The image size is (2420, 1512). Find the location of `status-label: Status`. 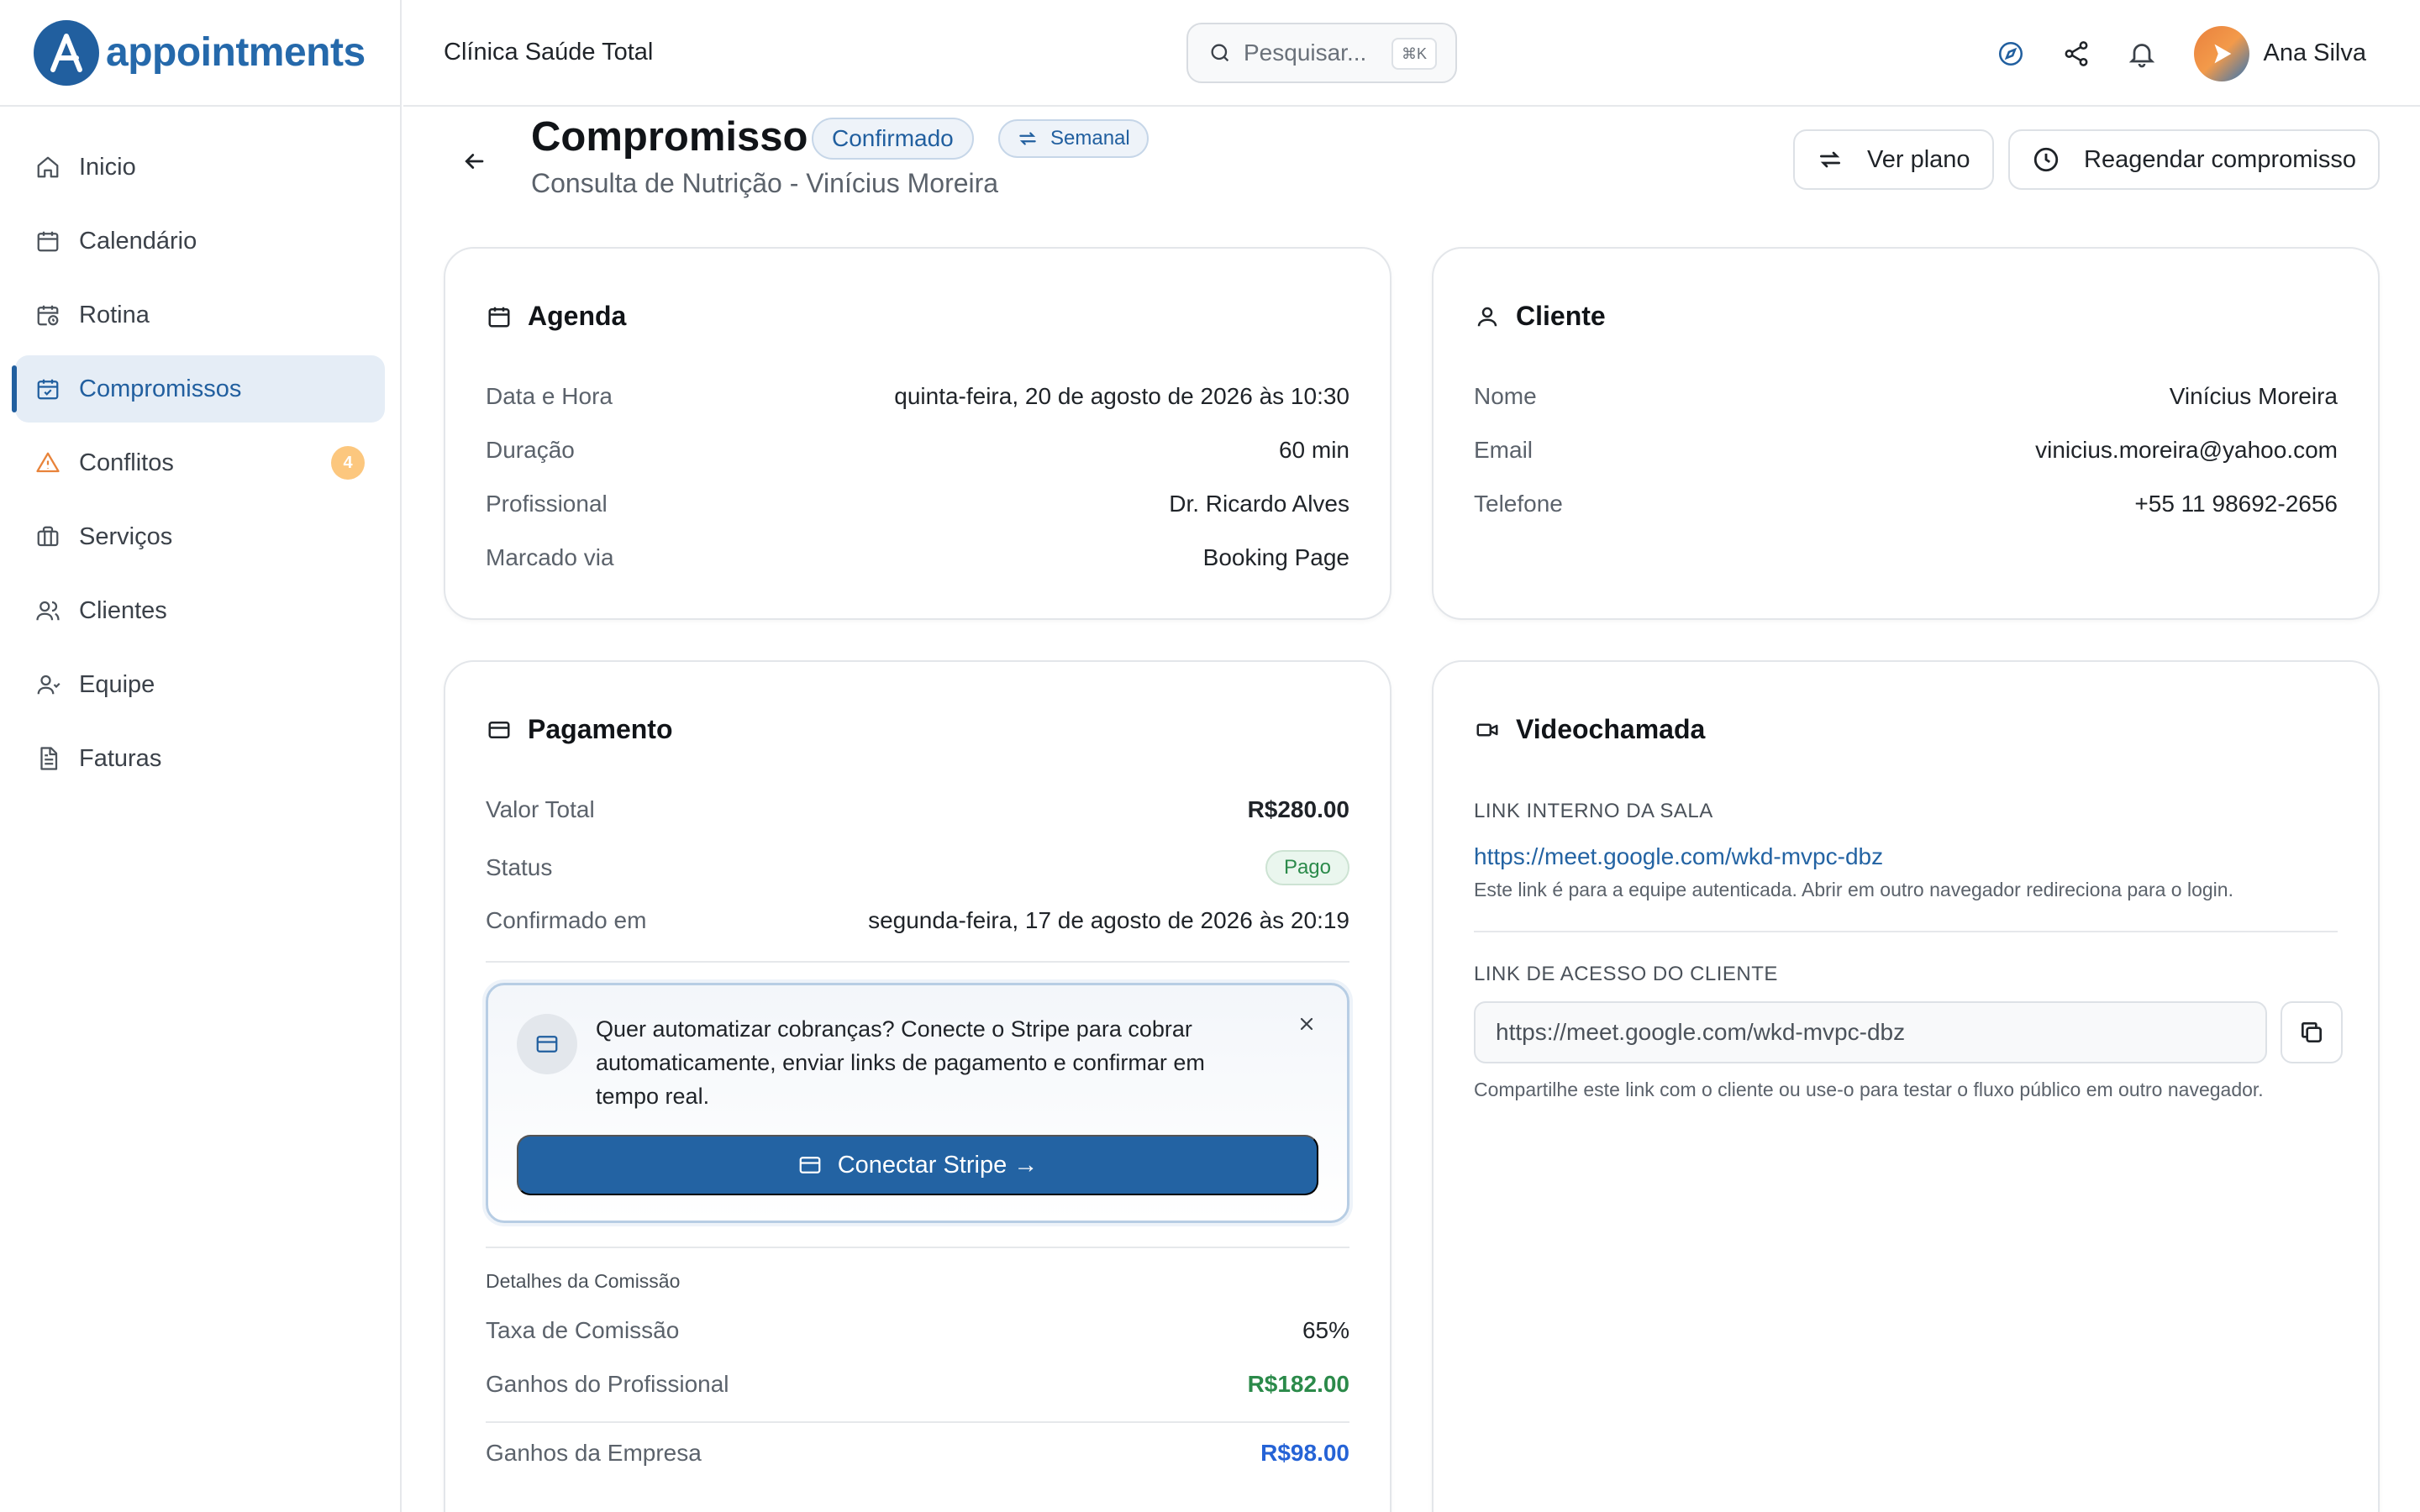

status-label: Status is located at coordinates (519, 867).